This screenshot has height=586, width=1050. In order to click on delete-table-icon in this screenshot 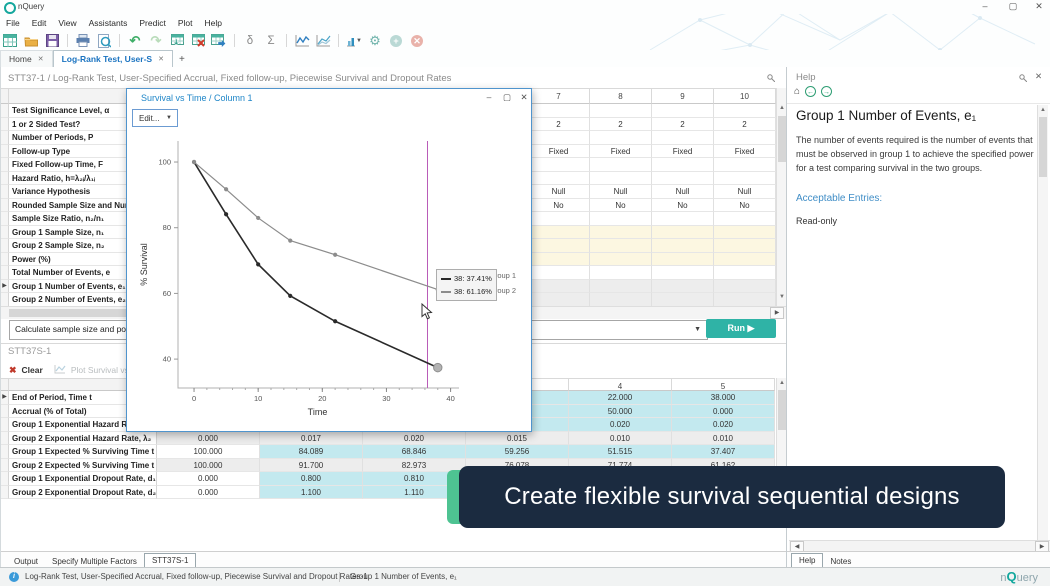, I will do `click(198, 40)`.